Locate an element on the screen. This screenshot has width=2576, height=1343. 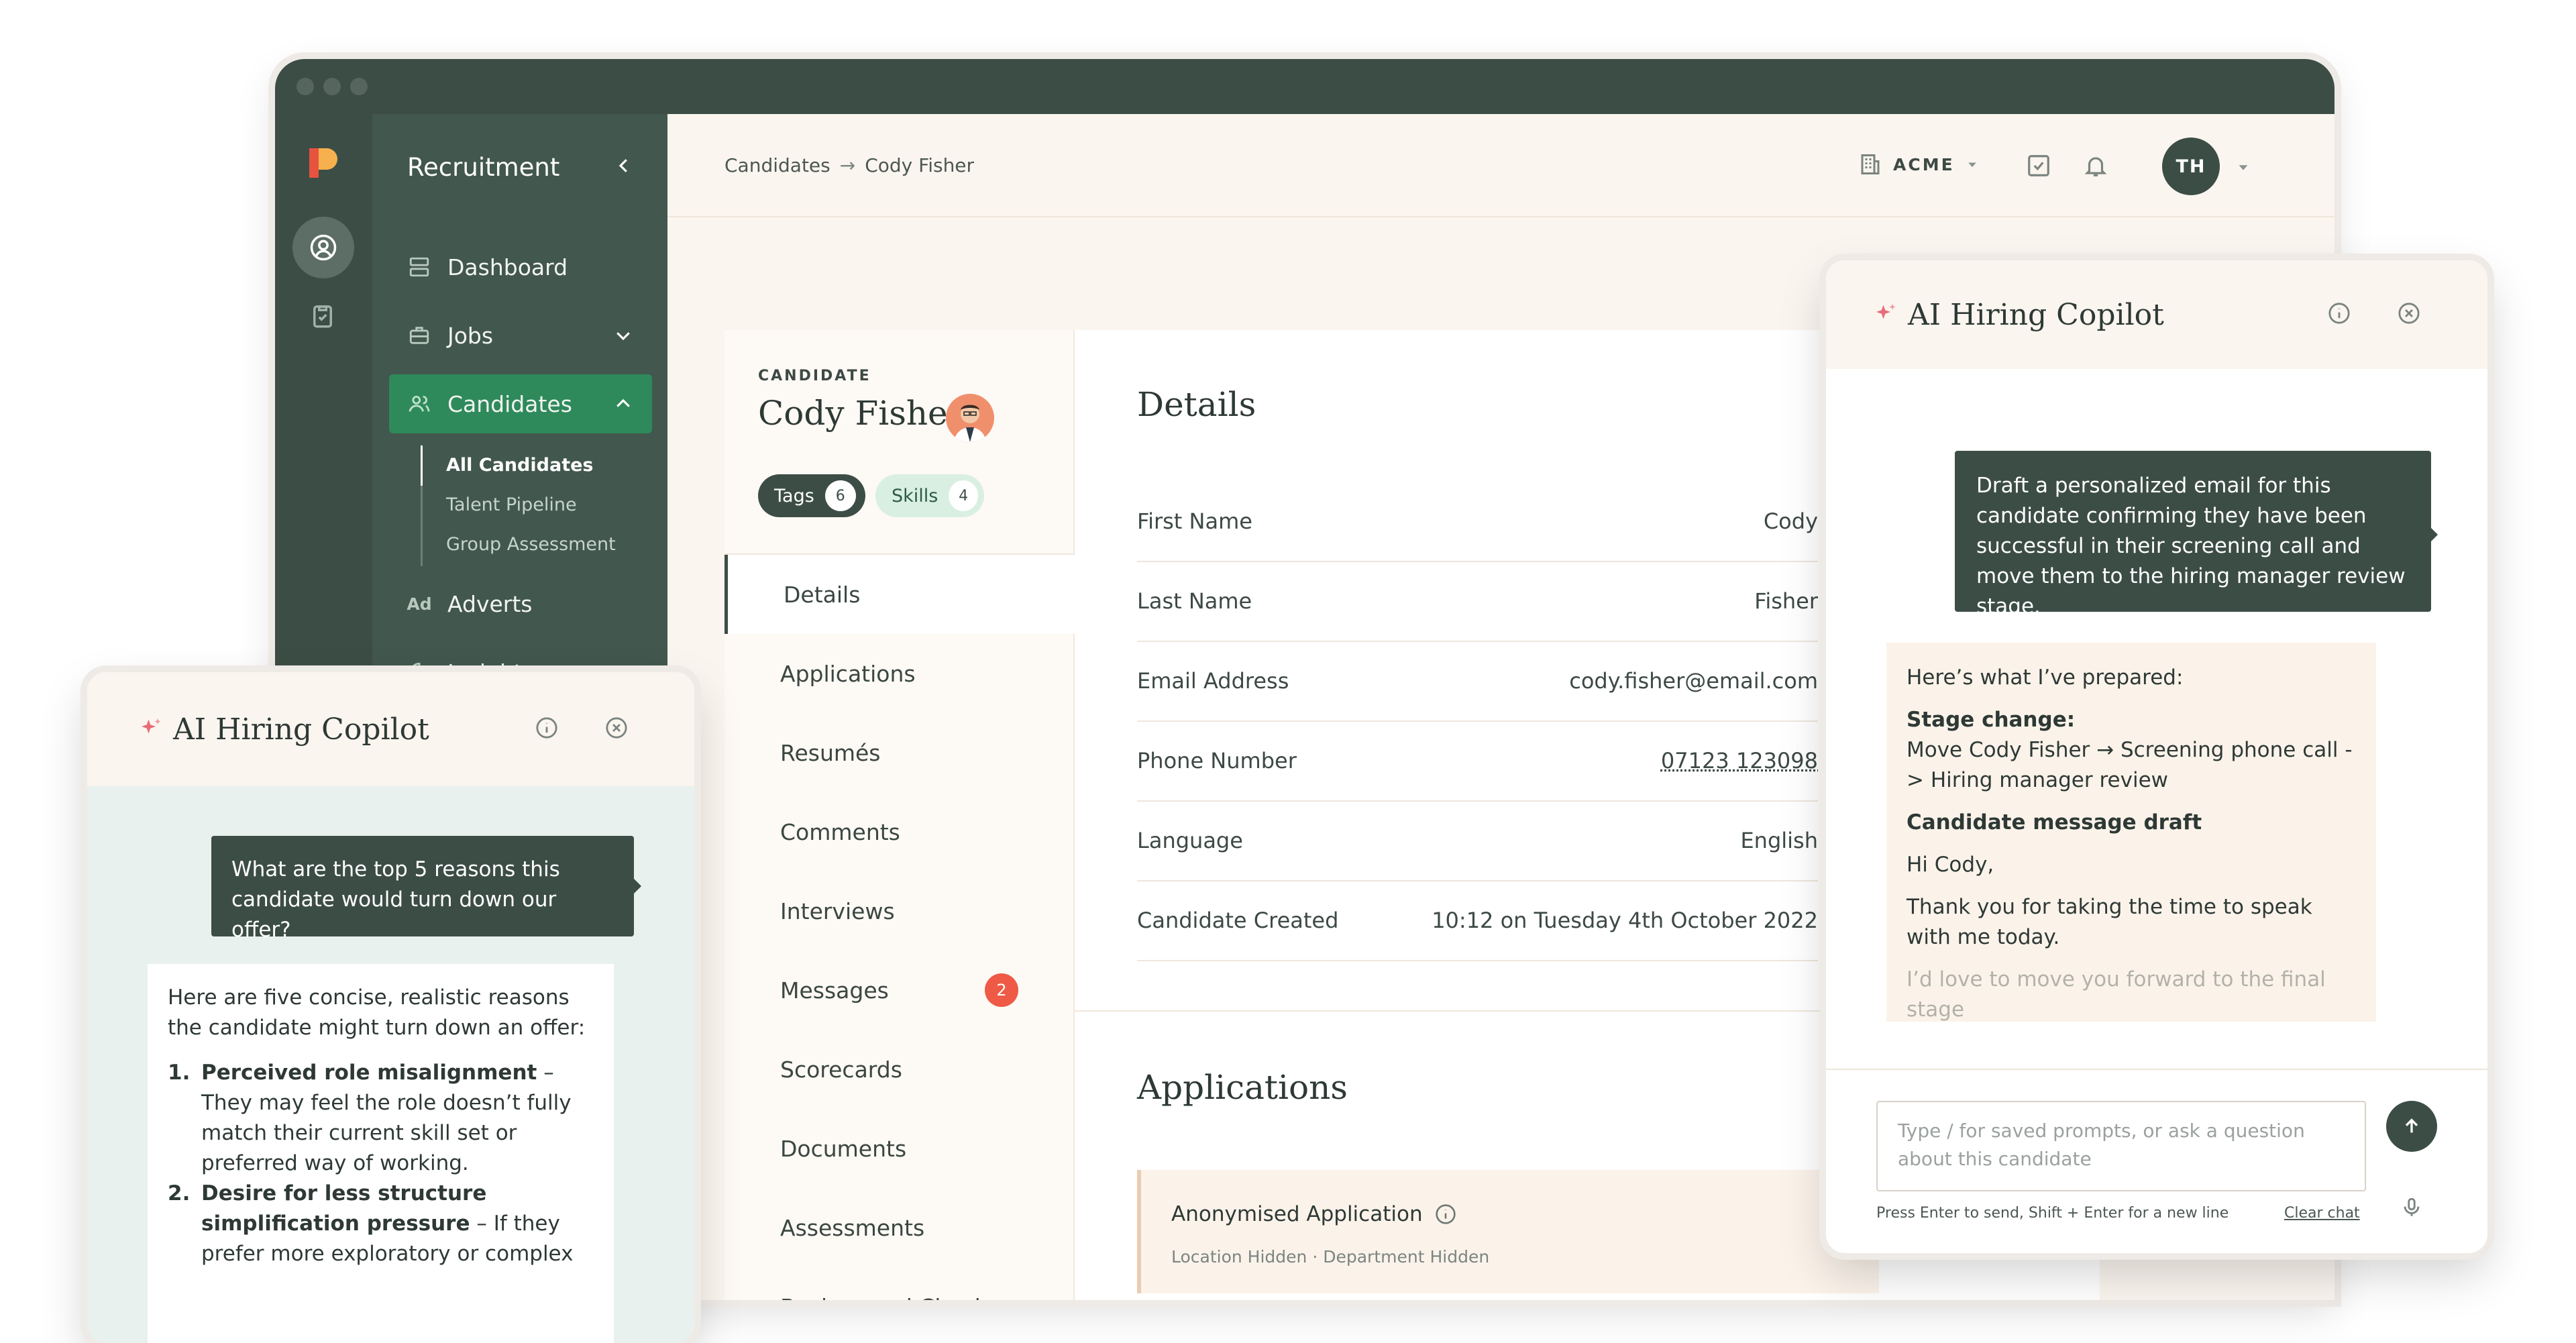
detail-value: 07123 123098 is located at coordinates (1739, 760).